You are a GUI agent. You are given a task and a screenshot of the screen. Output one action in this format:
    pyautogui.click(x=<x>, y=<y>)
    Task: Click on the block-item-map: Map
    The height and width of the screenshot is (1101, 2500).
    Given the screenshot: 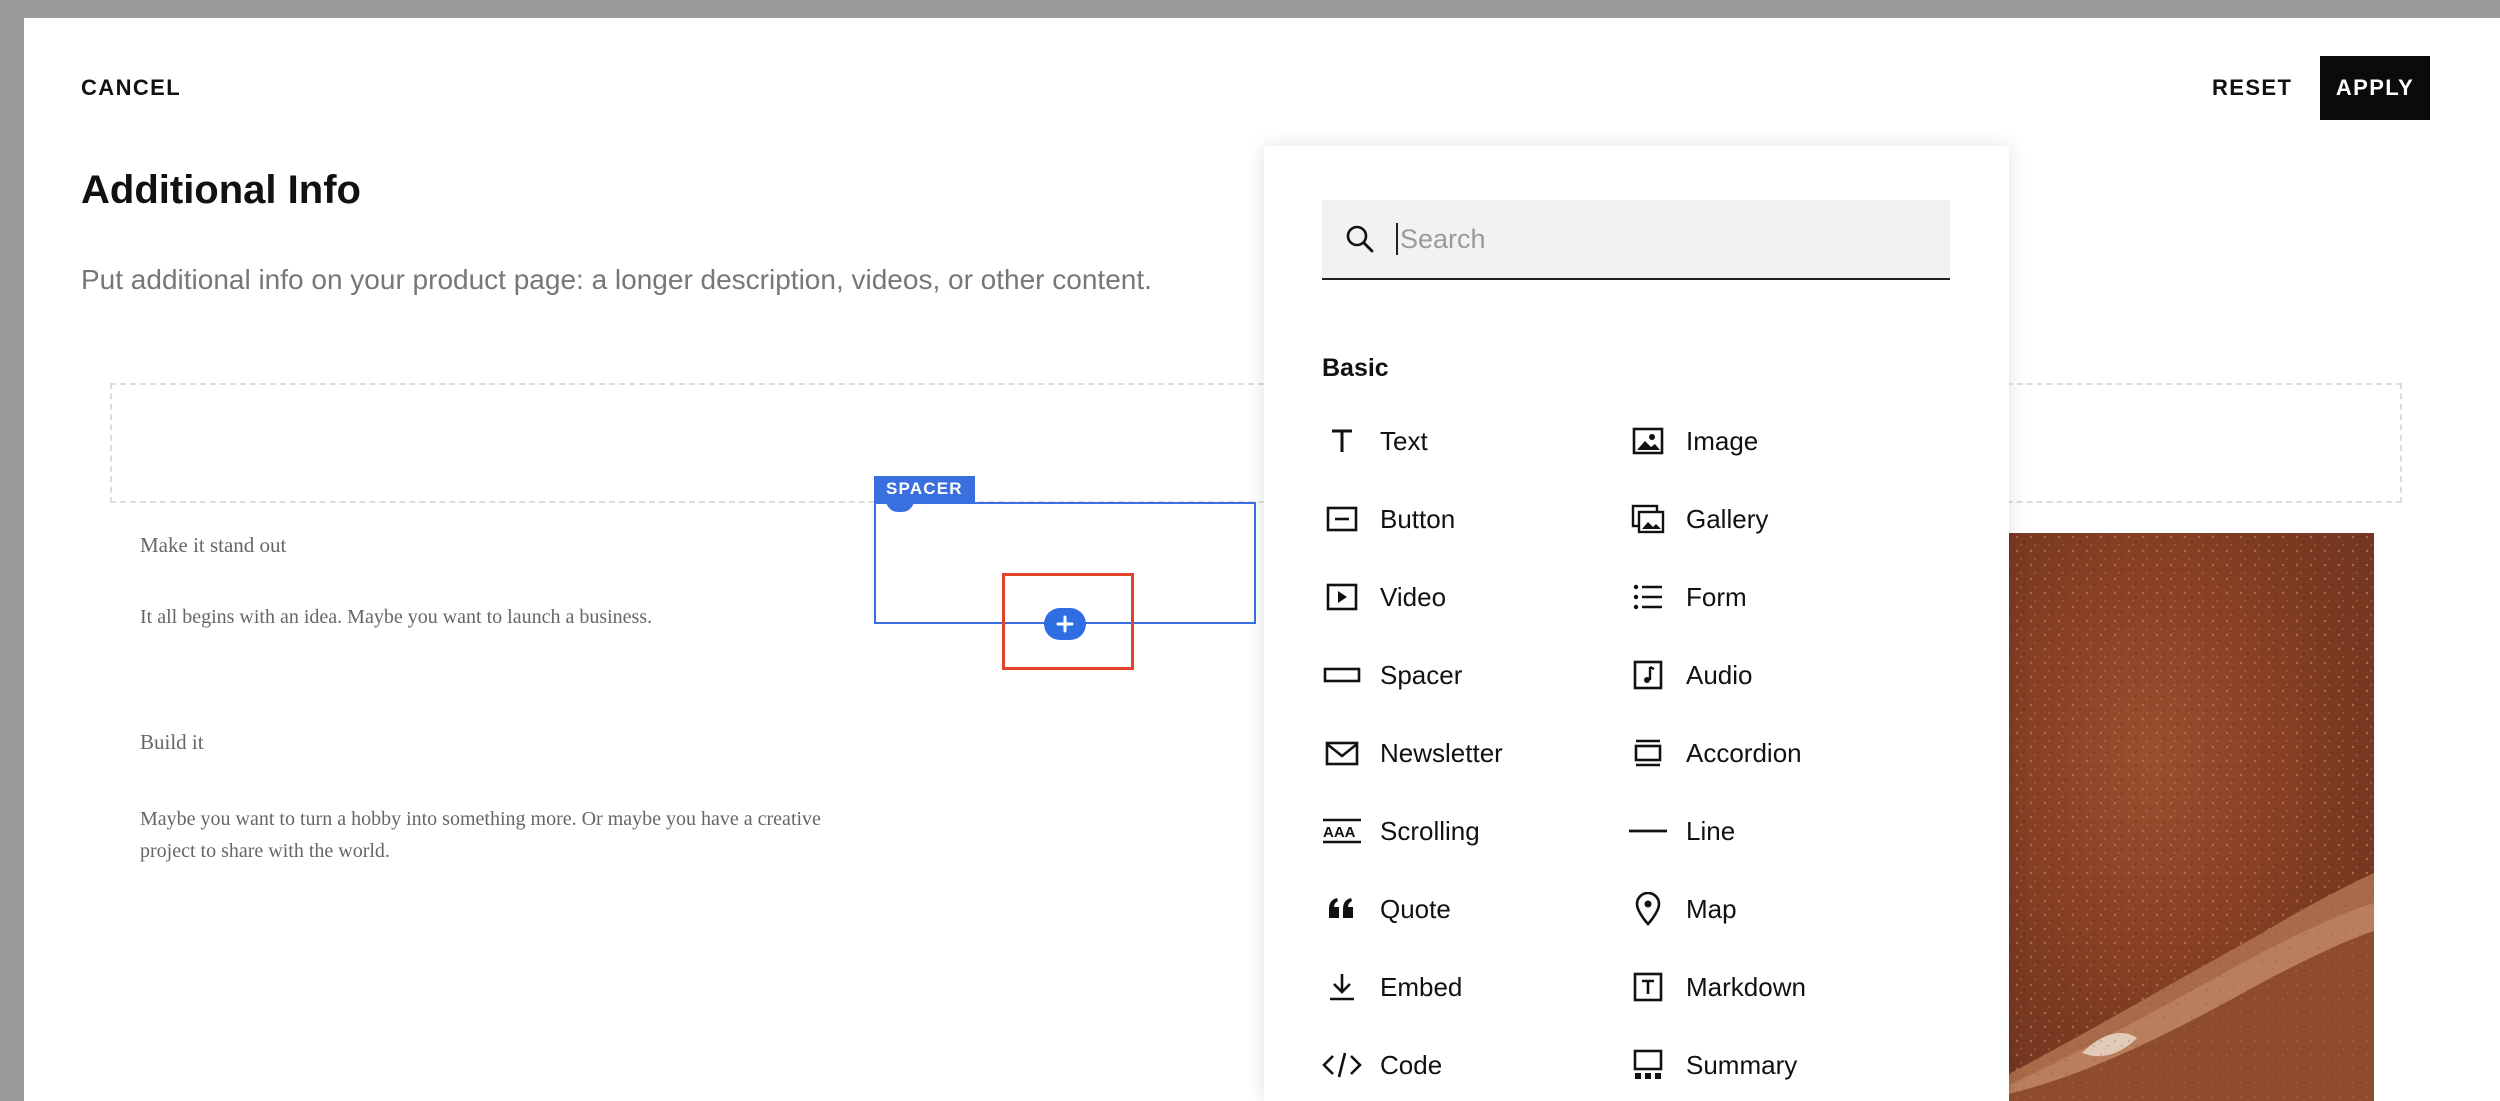 What is the action you would take?
    pyautogui.click(x=1682, y=909)
    